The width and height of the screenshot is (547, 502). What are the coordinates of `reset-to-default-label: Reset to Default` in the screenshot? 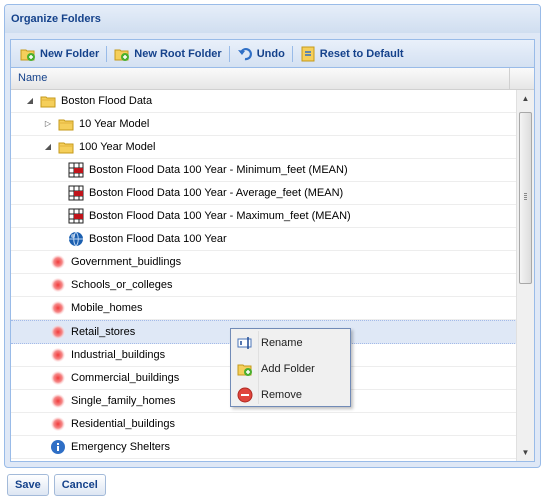 It's located at (361, 53).